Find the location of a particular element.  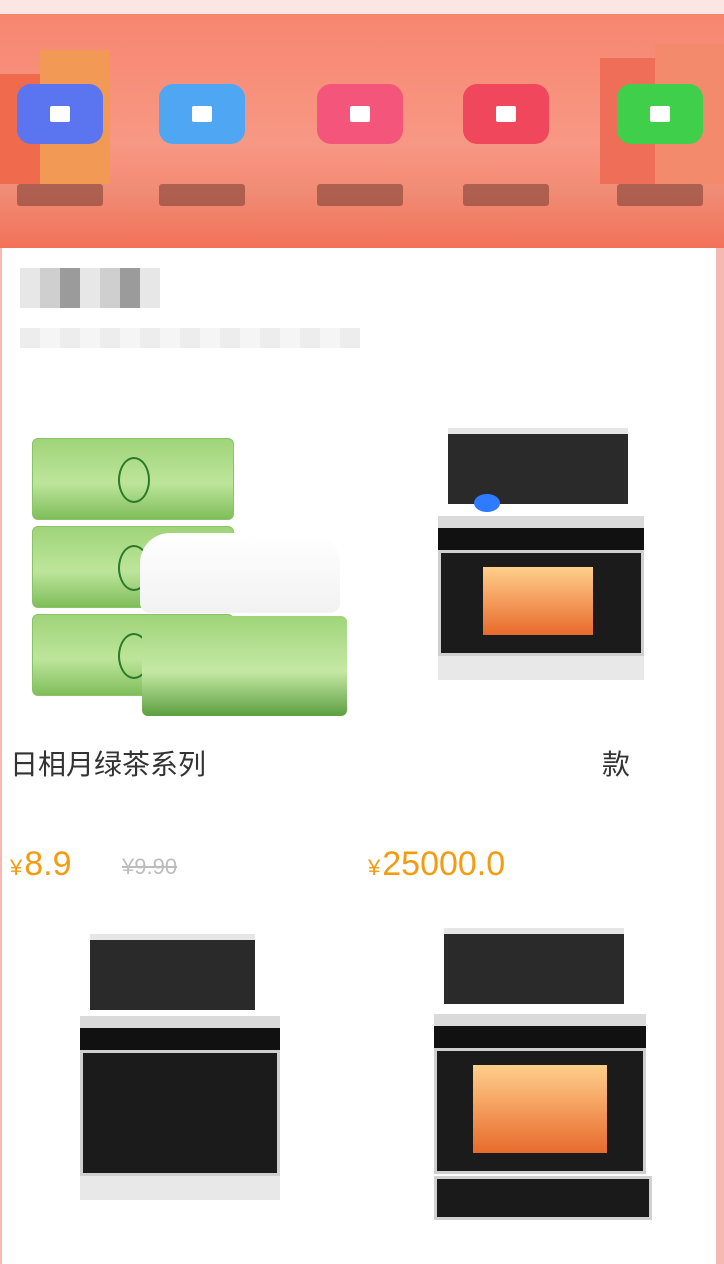

original-price: ¥9.90 is located at coordinates (150, 866).